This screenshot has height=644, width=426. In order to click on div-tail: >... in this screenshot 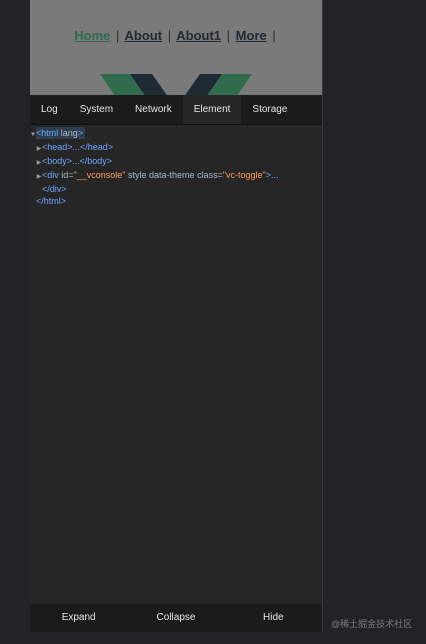, I will do `click(272, 175)`.